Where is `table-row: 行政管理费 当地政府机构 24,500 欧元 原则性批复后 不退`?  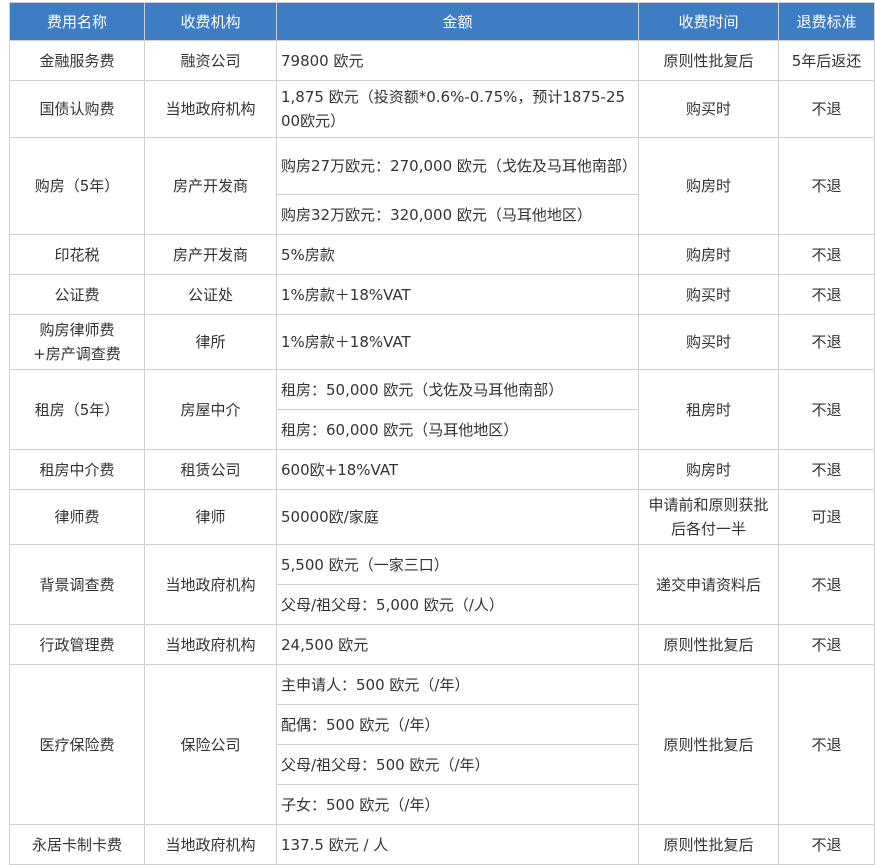
table-row: 行政管理费 当地政府机构 24,500 欧元 原则性批复后 不退 is located at coordinates (442, 644).